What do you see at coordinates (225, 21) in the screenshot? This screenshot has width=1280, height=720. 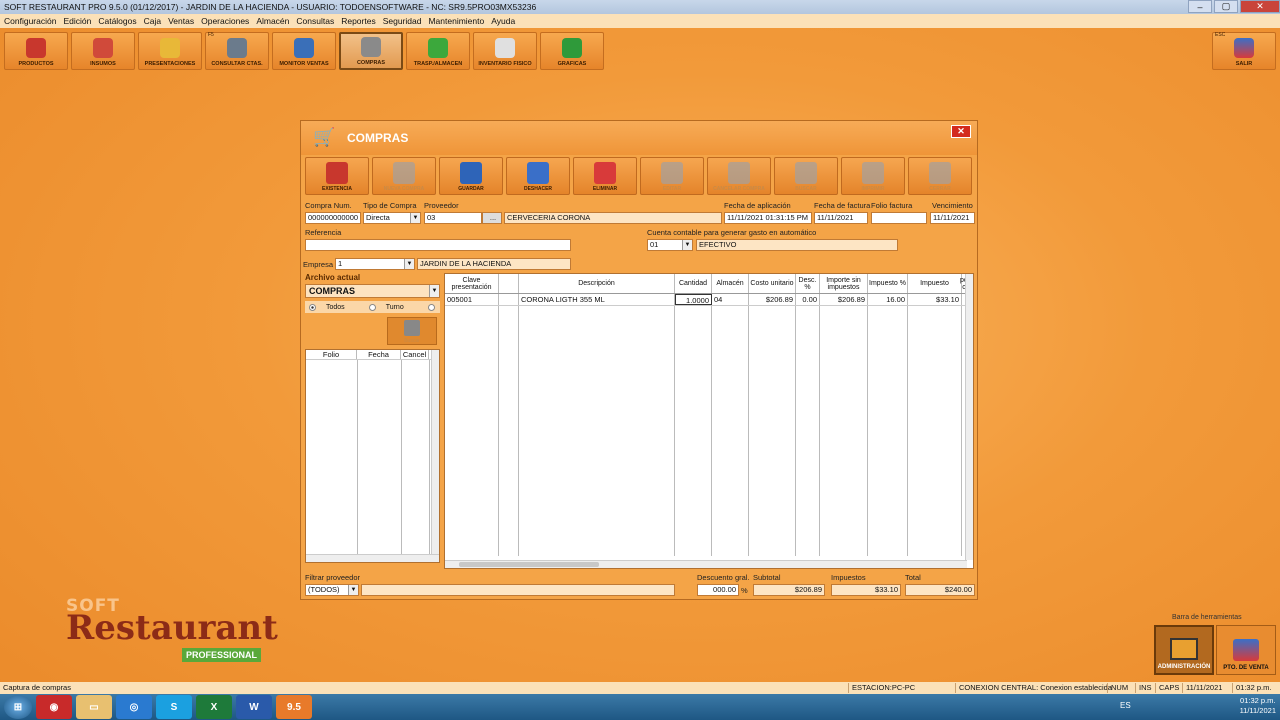 I see `menu-item-5: Operaciones` at bounding box center [225, 21].